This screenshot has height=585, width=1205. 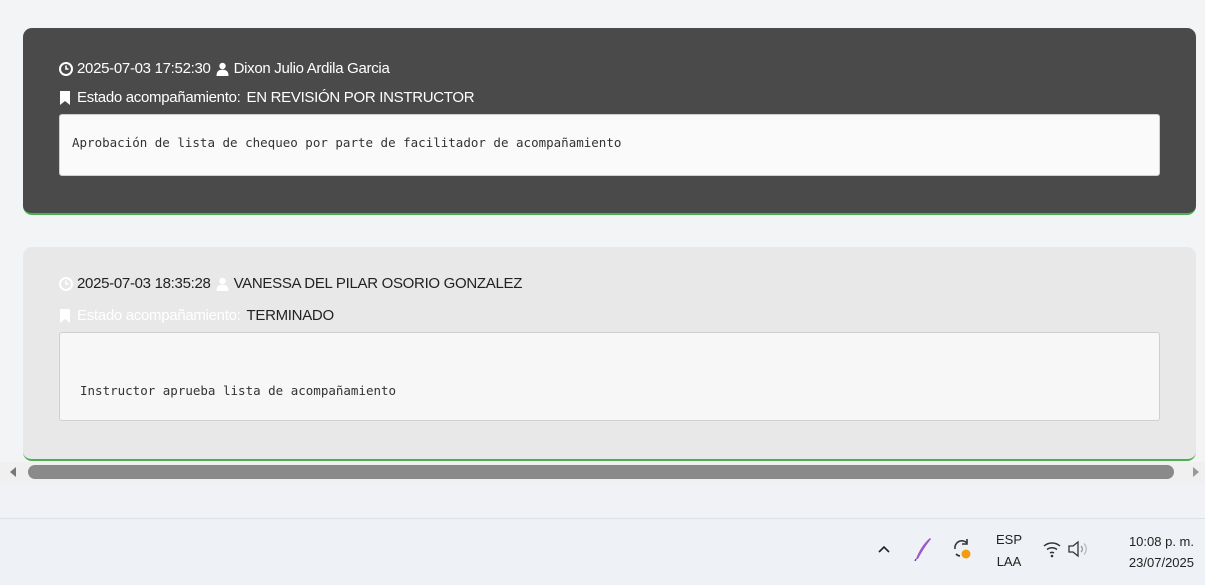 I want to click on page-bottom-area, so click(x=602, y=500).